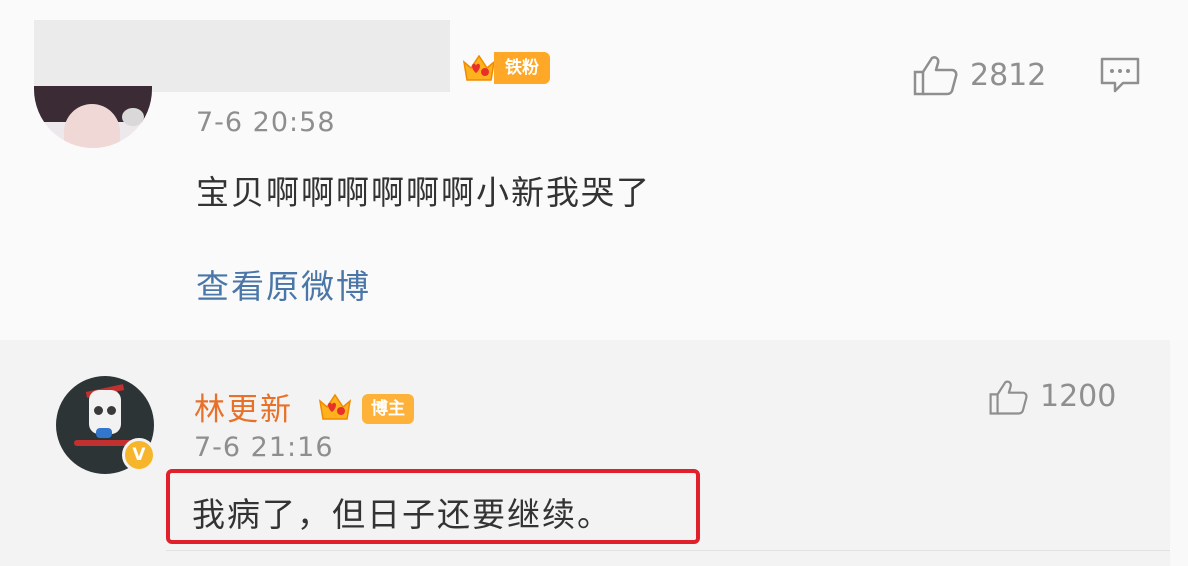 The height and width of the screenshot is (566, 1188). What do you see at coordinates (139, 455) in the screenshot?
I see `verified-badge: V` at bounding box center [139, 455].